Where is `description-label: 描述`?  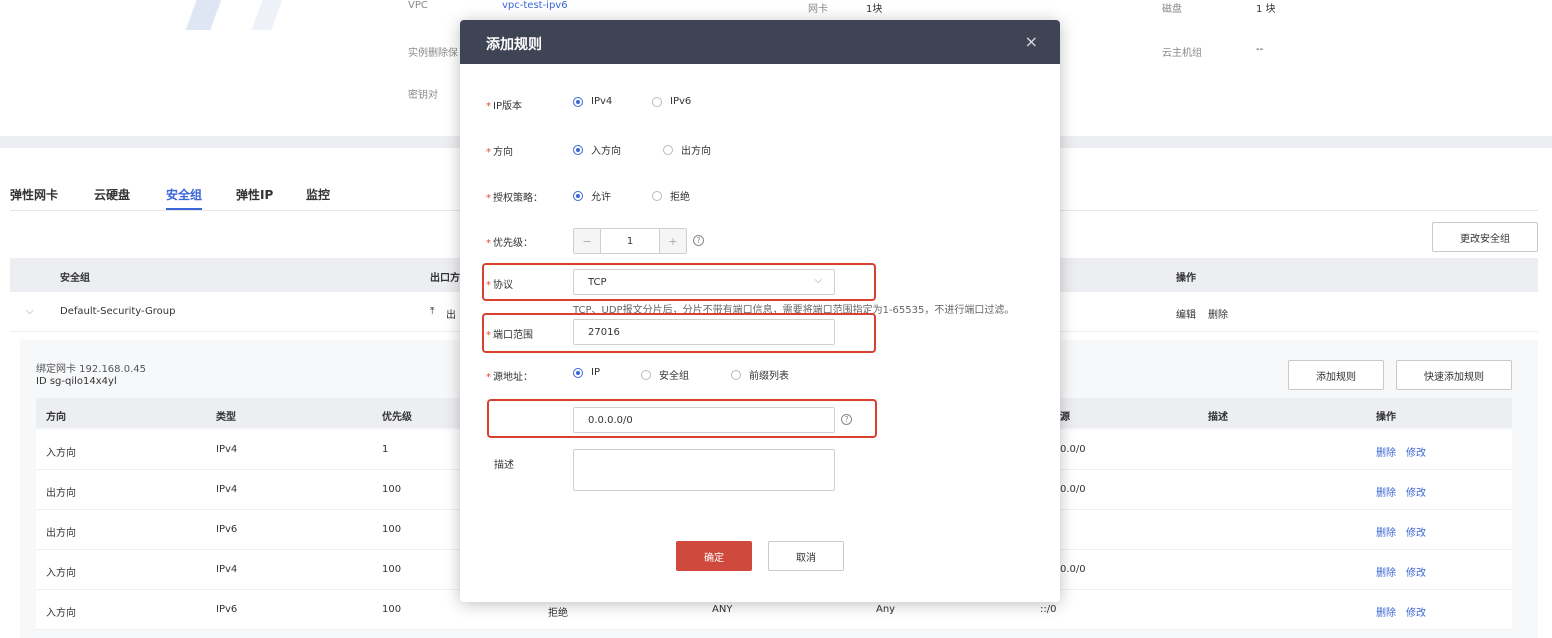
description-label: 描述 is located at coordinates (504, 465).